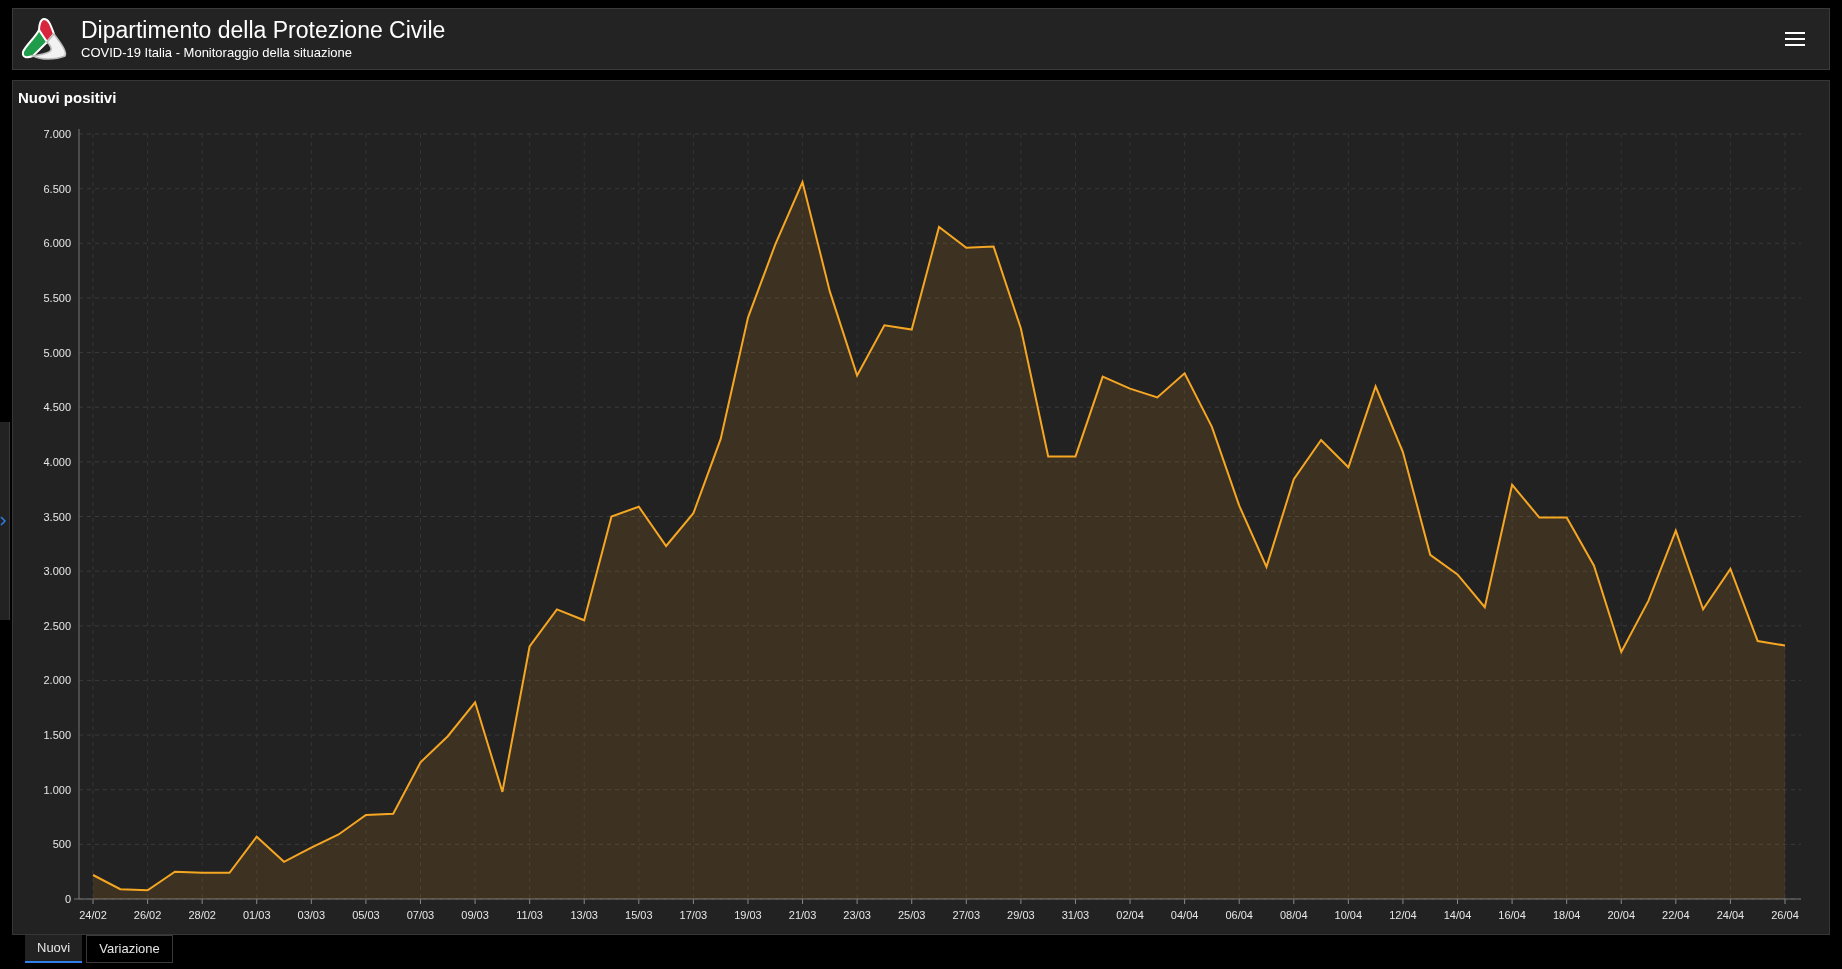 The width and height of the screenshot is (1842, 969). What do you see at coordinates (93, 915) in the screenshot?
I see `x-axis-label: 24/02` at bounding box center [93, 915].